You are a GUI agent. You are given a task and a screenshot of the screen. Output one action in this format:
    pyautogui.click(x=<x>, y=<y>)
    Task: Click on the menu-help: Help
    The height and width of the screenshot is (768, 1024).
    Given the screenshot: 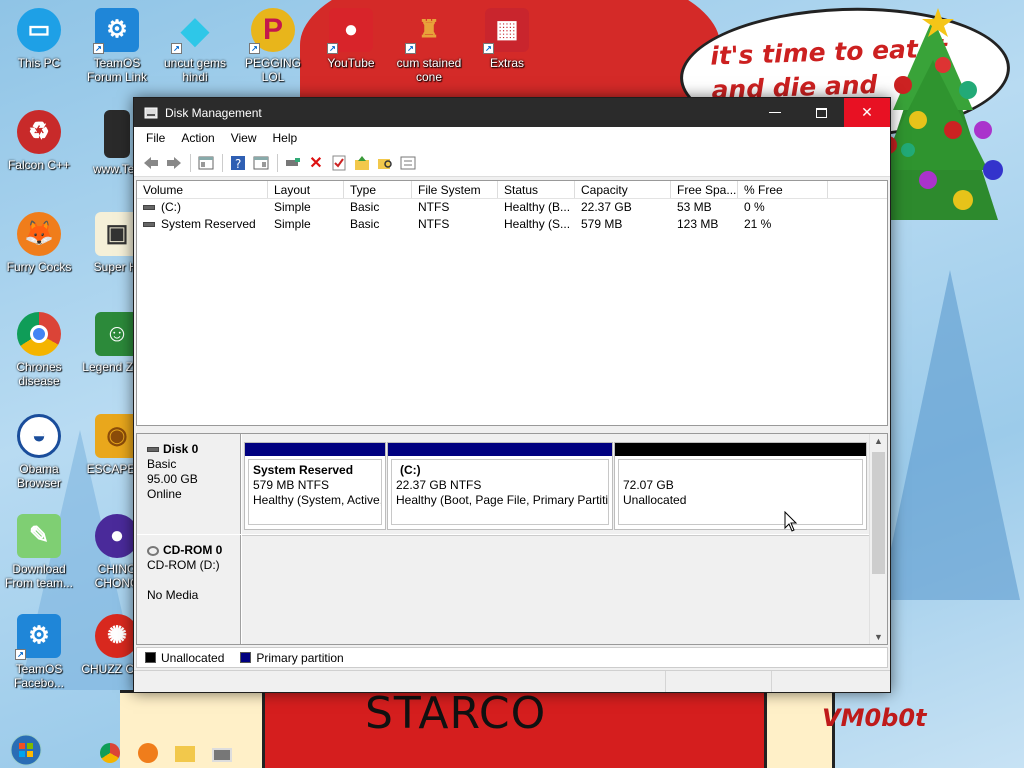 What is the action you would take?
    pyautogui.click(x=285, y=138)
    